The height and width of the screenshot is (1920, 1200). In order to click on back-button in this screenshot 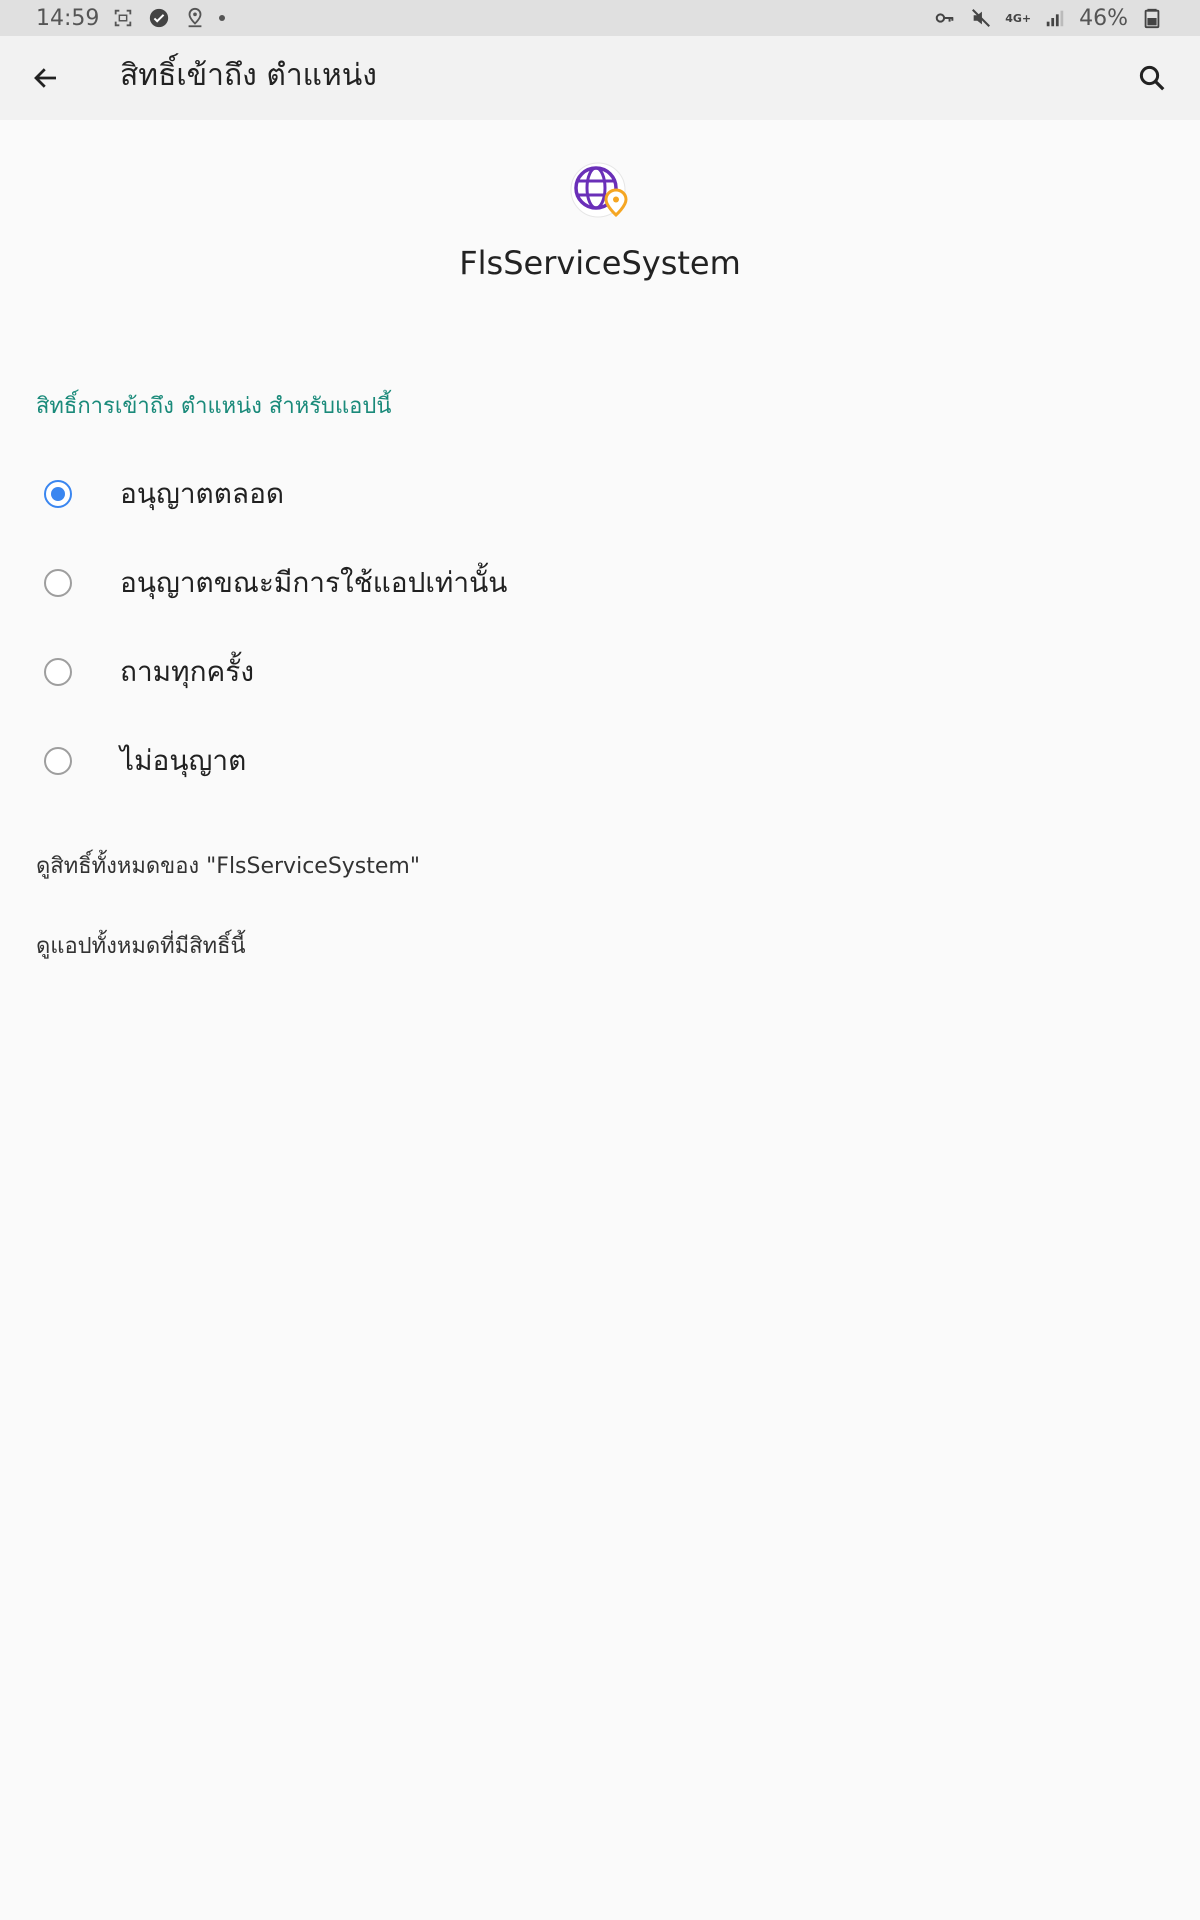, I will do `click(46, 78)`.